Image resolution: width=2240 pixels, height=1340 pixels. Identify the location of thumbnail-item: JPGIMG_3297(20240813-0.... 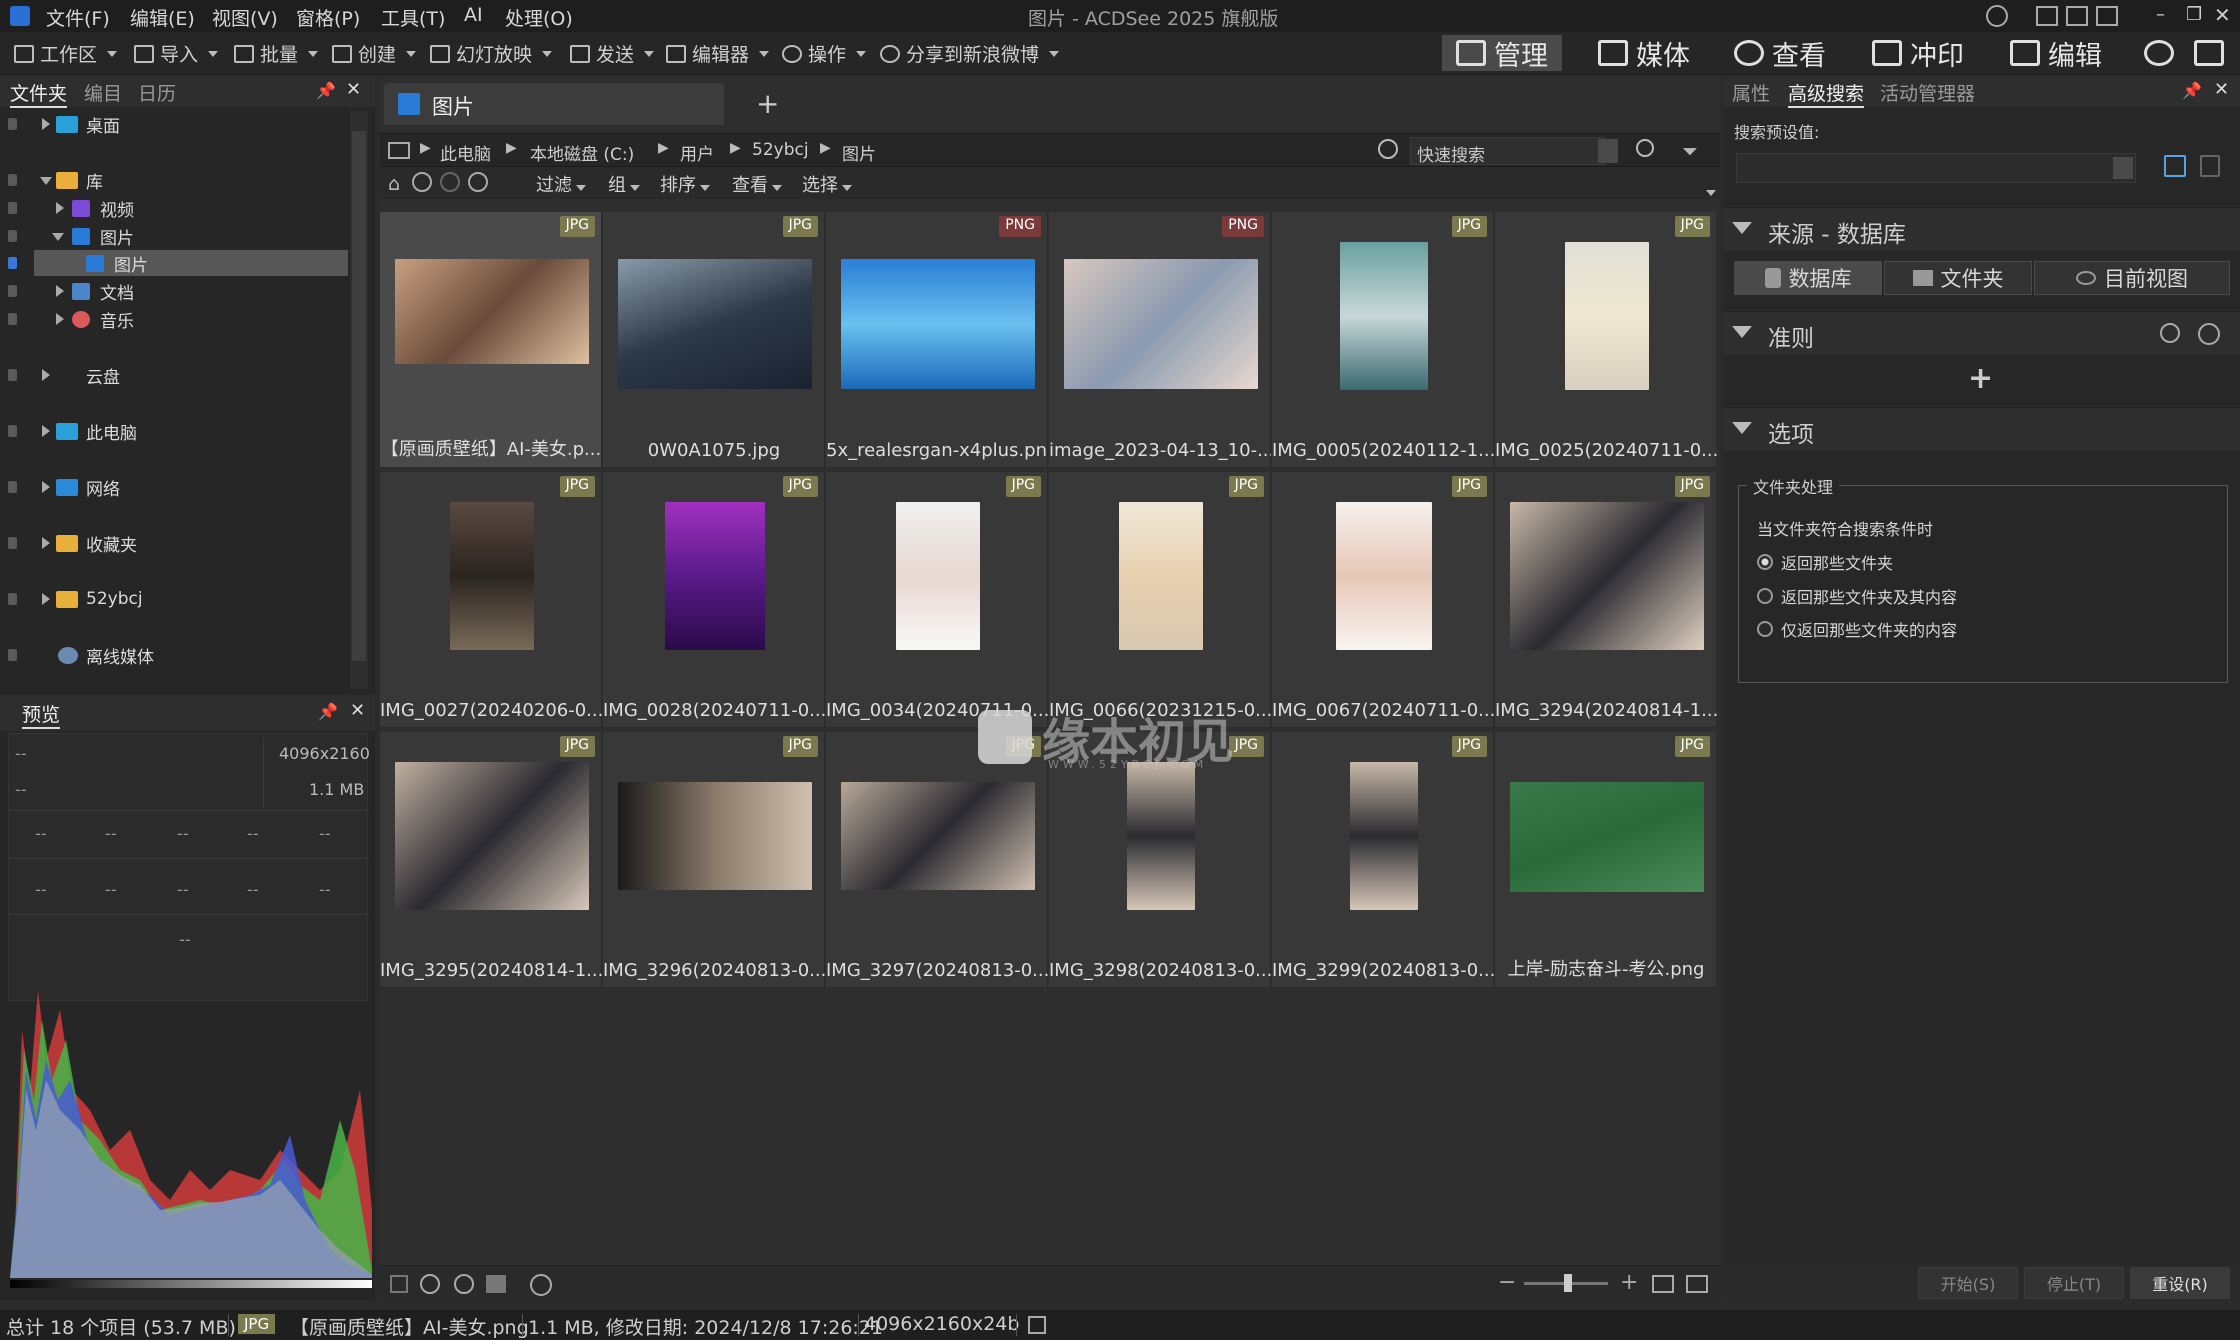
(937, 860).